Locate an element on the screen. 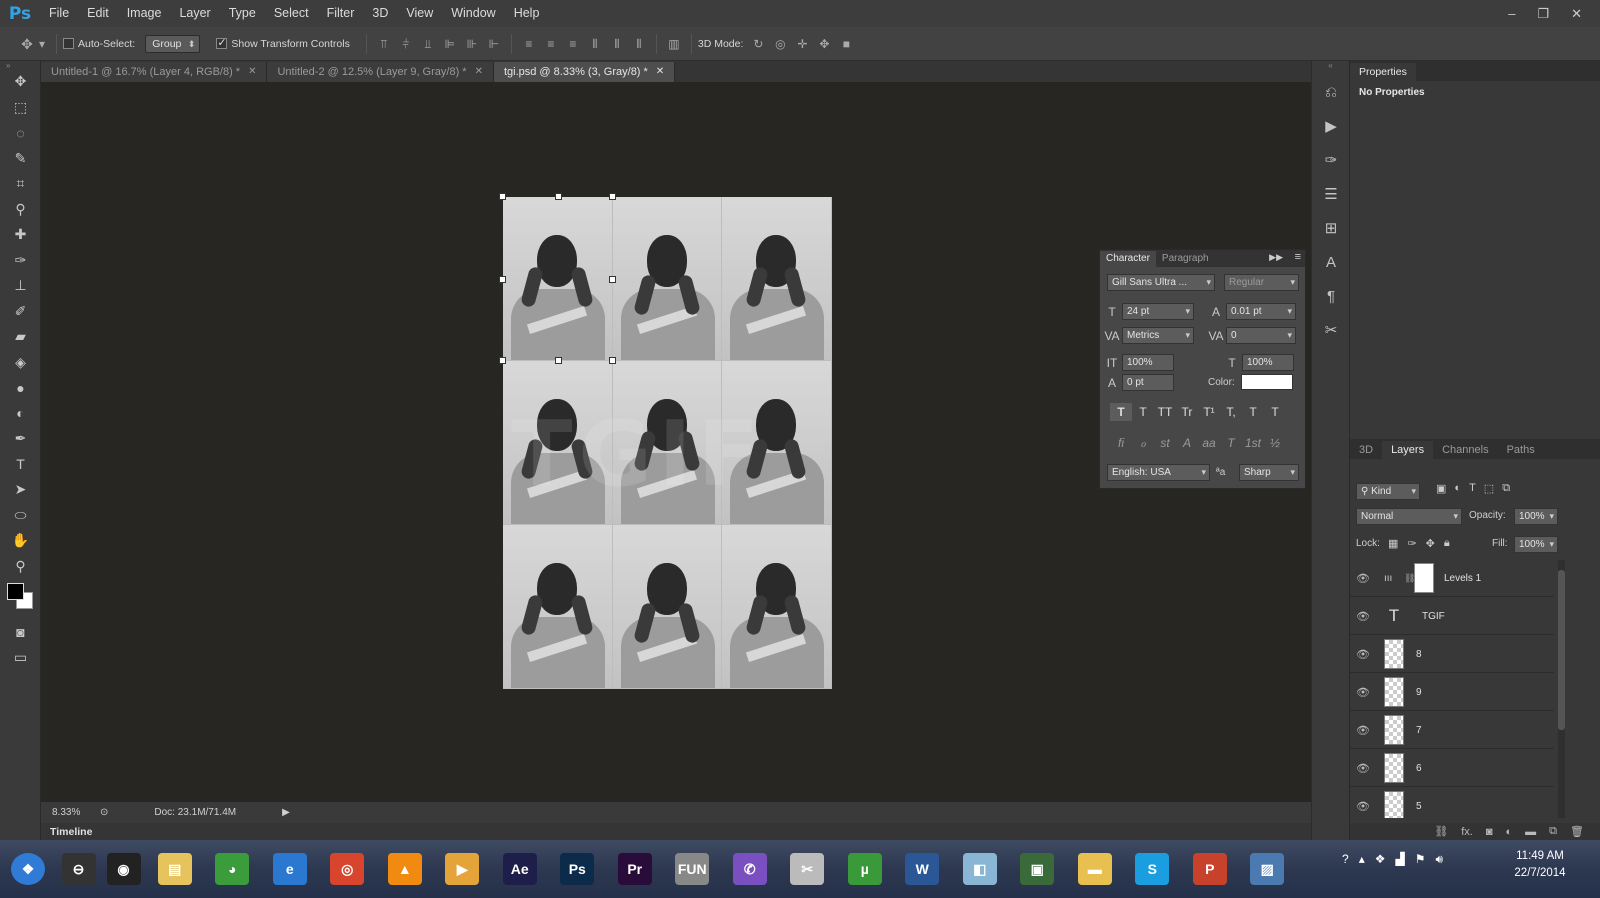 This screenshot has width=1600, height=898. minimize-button: – is located at coordinates (1511, 13).